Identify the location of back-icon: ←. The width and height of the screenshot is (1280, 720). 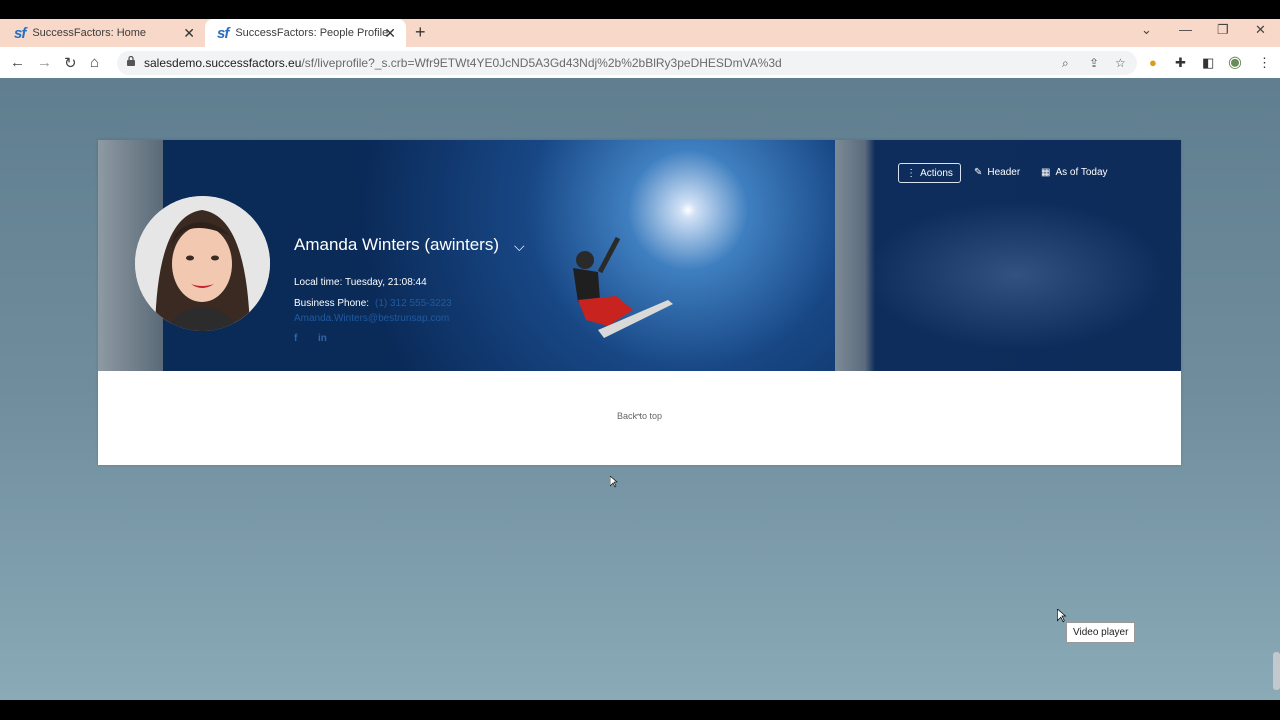
(17, 62).